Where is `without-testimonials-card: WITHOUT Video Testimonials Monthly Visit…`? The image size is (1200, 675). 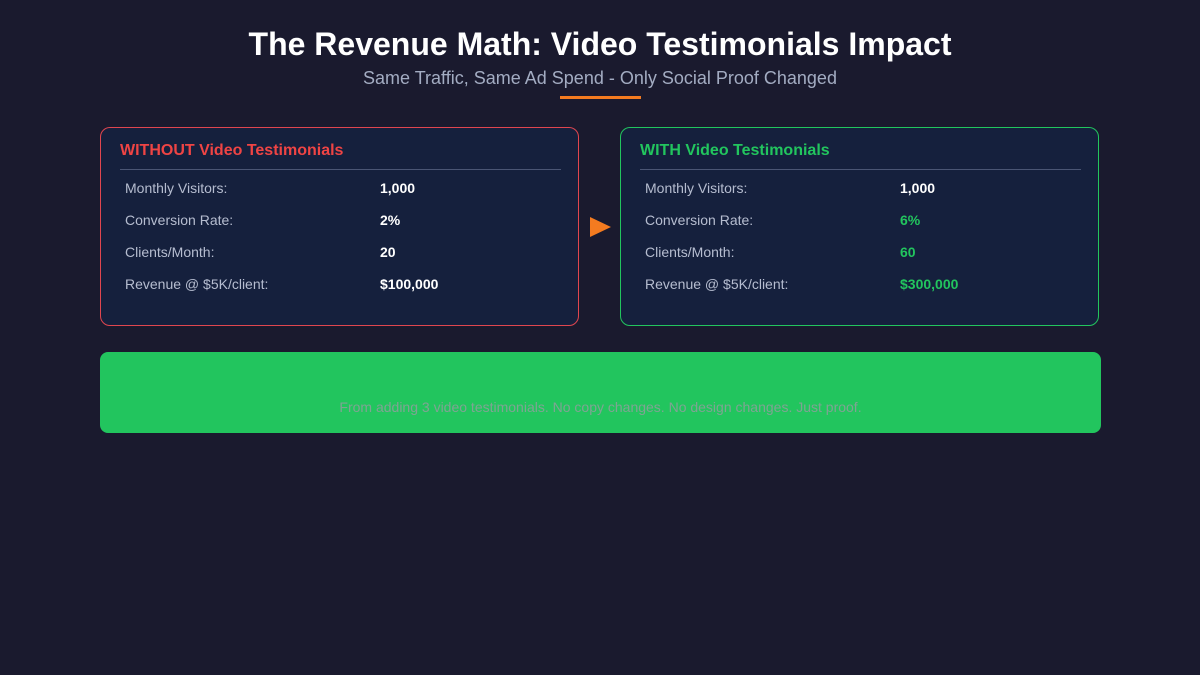 without-testimonials-card: WITHOUT Video Testimonials Monthly Visit… is located at coordinates (339, 226).